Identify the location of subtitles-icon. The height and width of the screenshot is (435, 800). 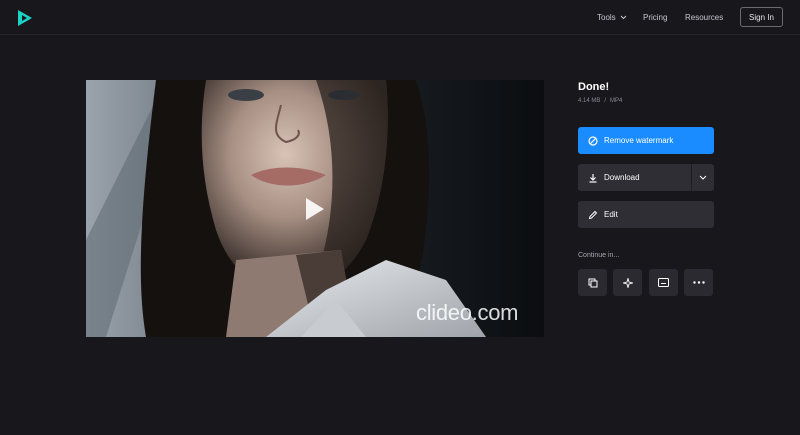
(663, 282).